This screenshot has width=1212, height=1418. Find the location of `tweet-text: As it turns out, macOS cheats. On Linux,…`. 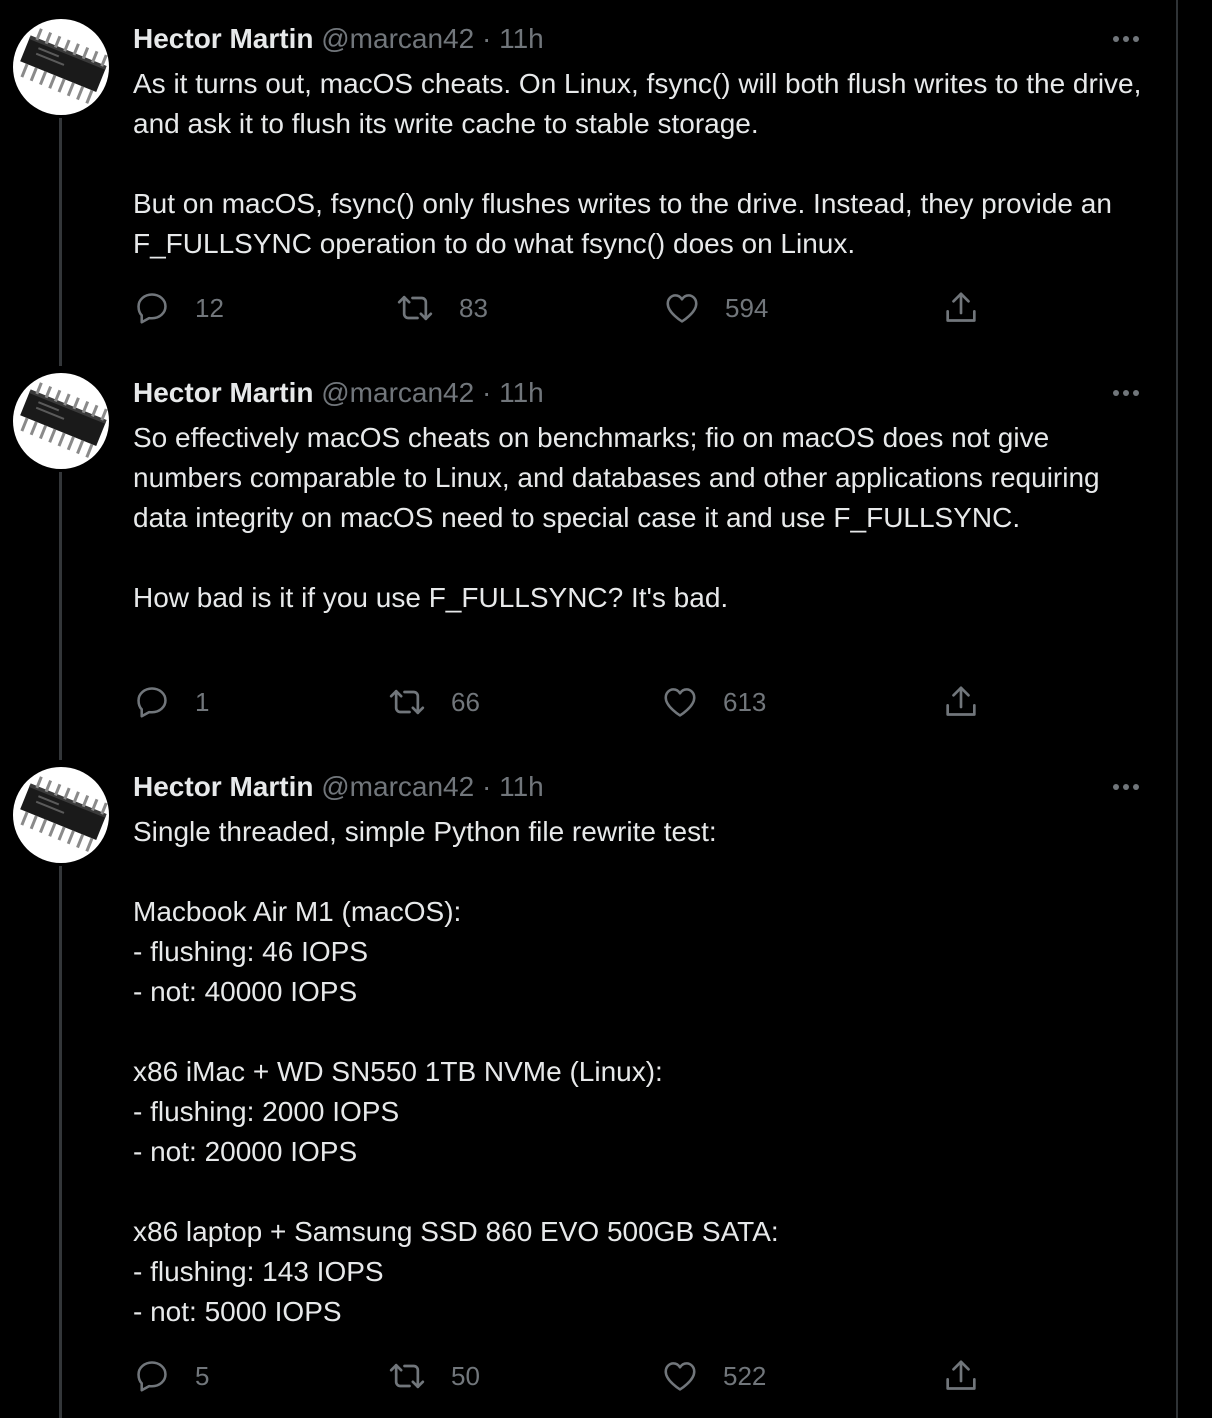

tweet-text: As it turns out, macOS cheats. On Linux,… is located at coordinates (638, 164).